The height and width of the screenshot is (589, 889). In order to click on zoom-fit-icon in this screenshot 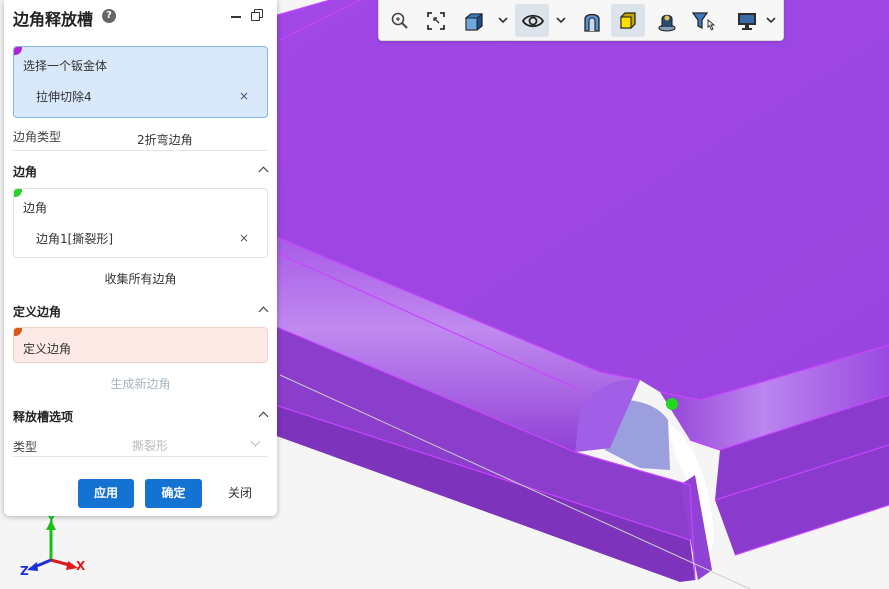, I will do `click(436, 21)`.